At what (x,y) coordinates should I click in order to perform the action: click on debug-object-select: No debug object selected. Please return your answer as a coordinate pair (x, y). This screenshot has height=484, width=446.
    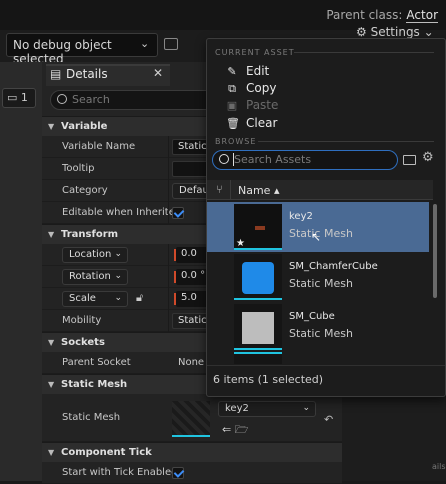
    Looking at the image, I should click on (82, 49).